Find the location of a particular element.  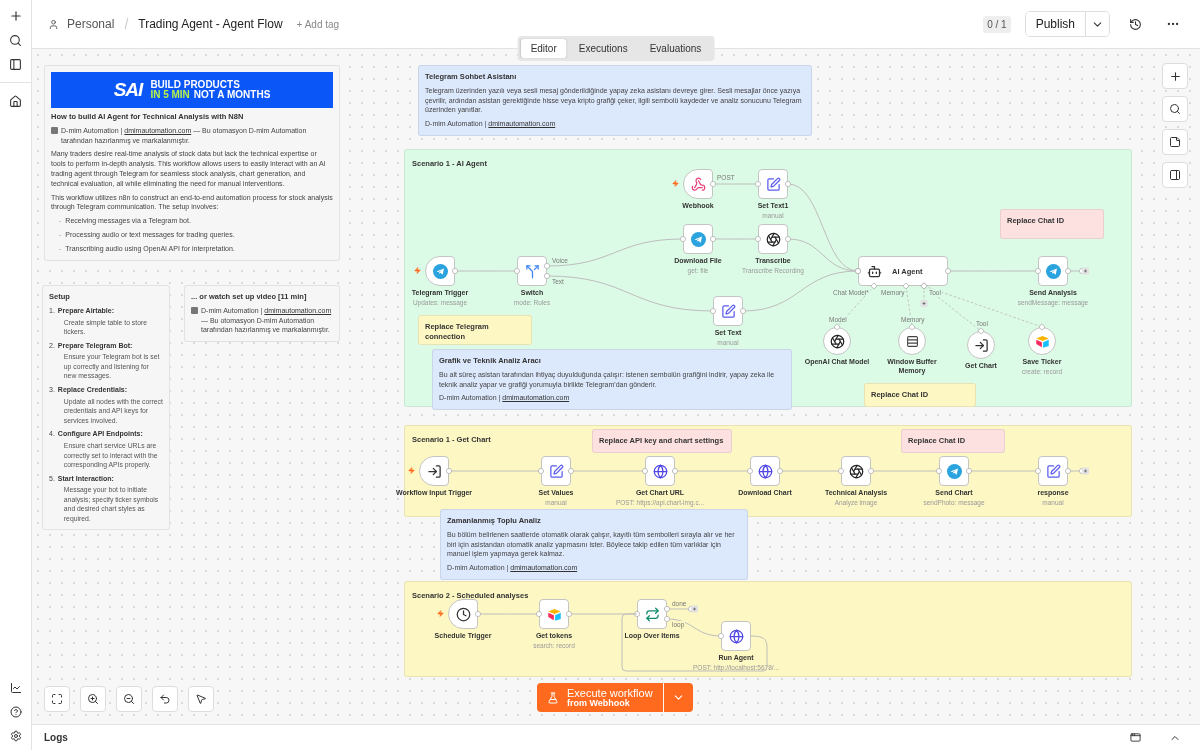

flask-icon is located at coordinates (553, 697).